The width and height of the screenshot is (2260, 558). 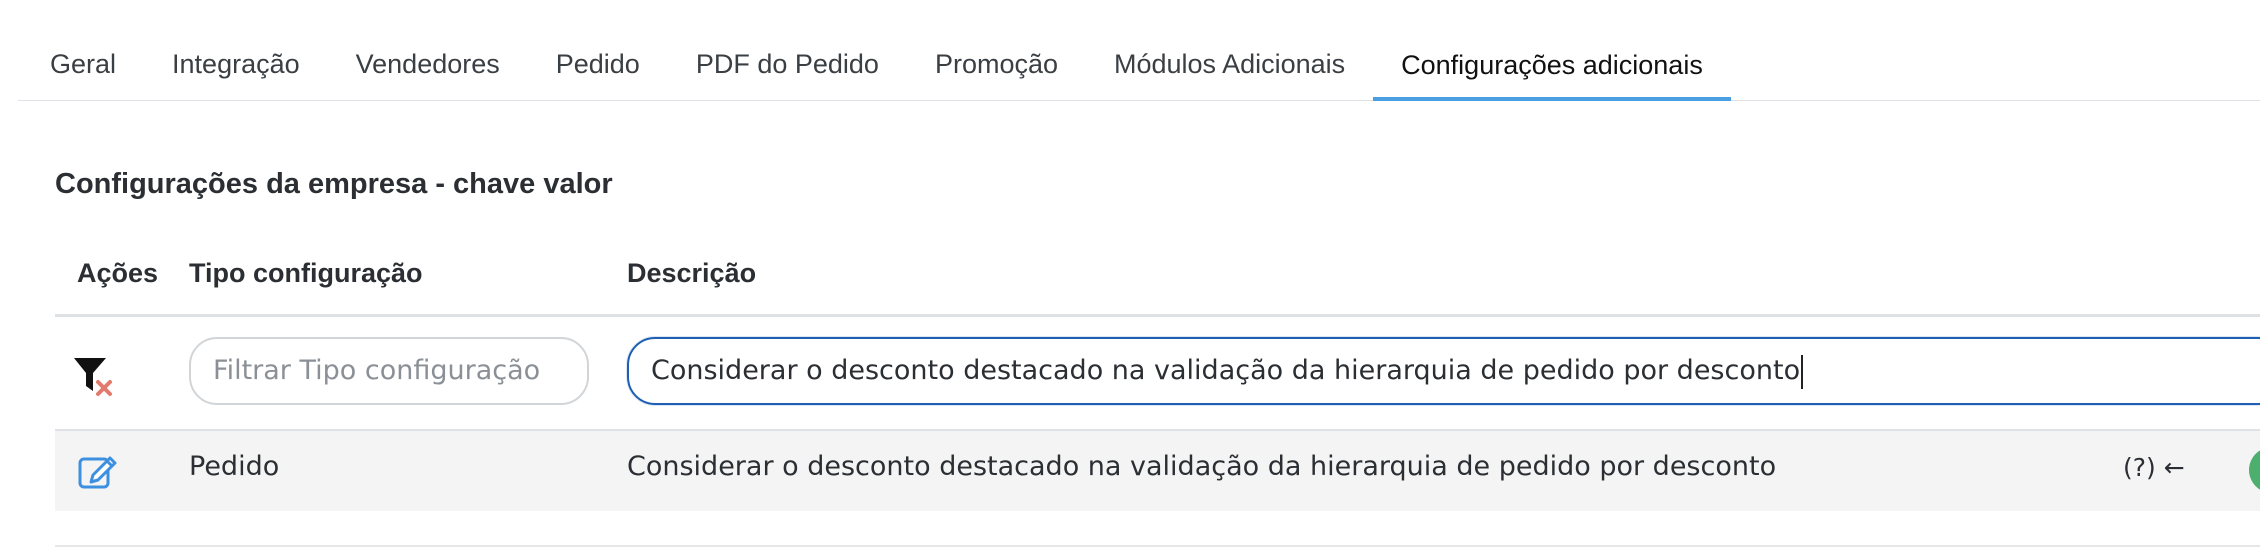 What do you see at coordinates (428, 64) in the screenshot?
I see `tab-vendedores: Vendedores` at bounding box center [428, 64].